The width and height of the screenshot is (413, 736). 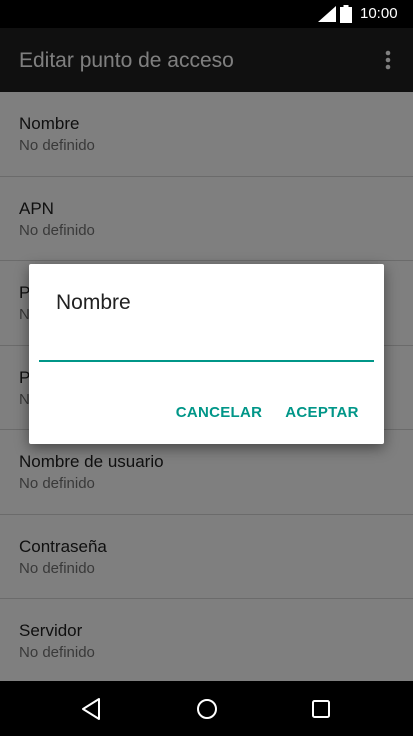 What do you see at coordinates (92, 709) in the screenshot?
I see `back-icon` at bounding box center [92, 709].